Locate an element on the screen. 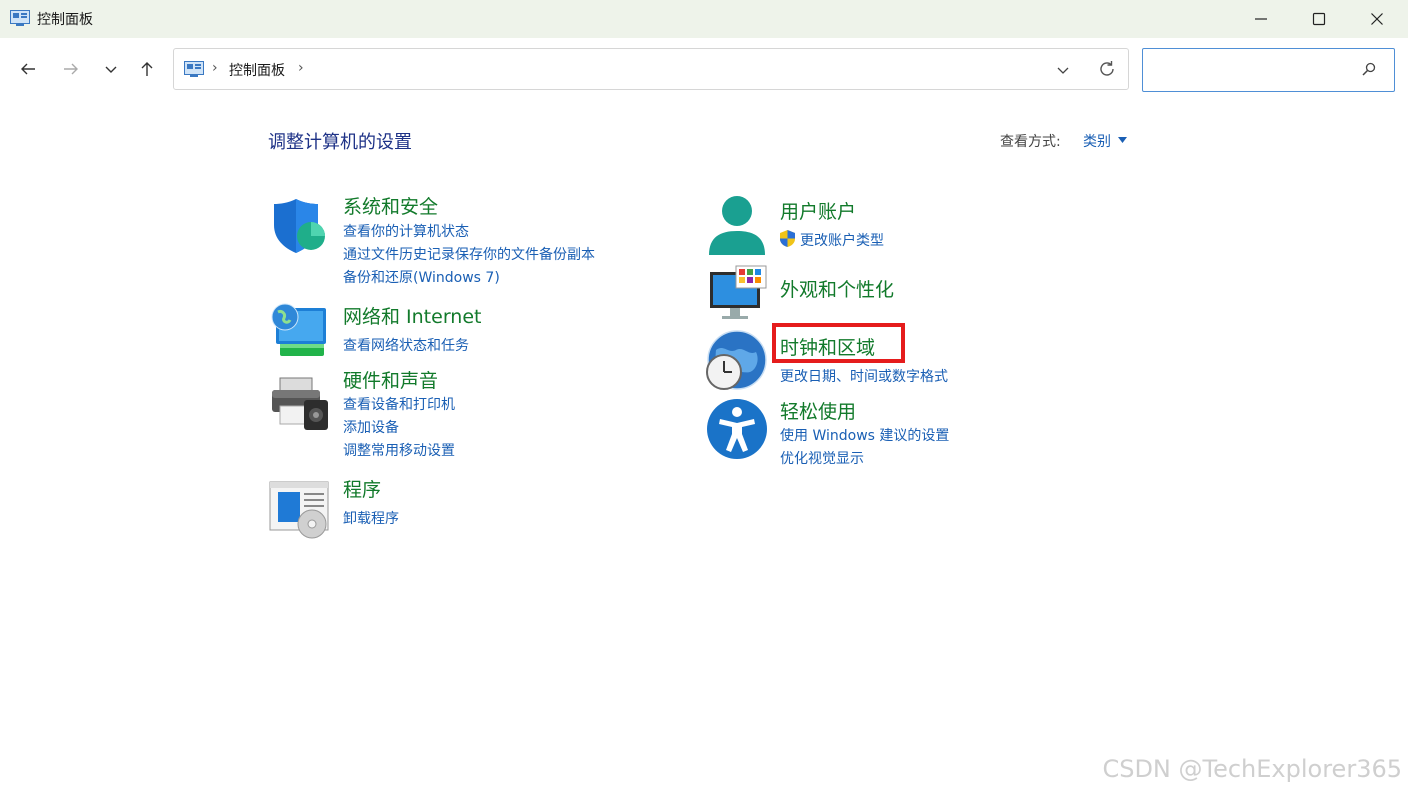 The image size is (1408, 793). search-input is located at coordinates (1251, 71).